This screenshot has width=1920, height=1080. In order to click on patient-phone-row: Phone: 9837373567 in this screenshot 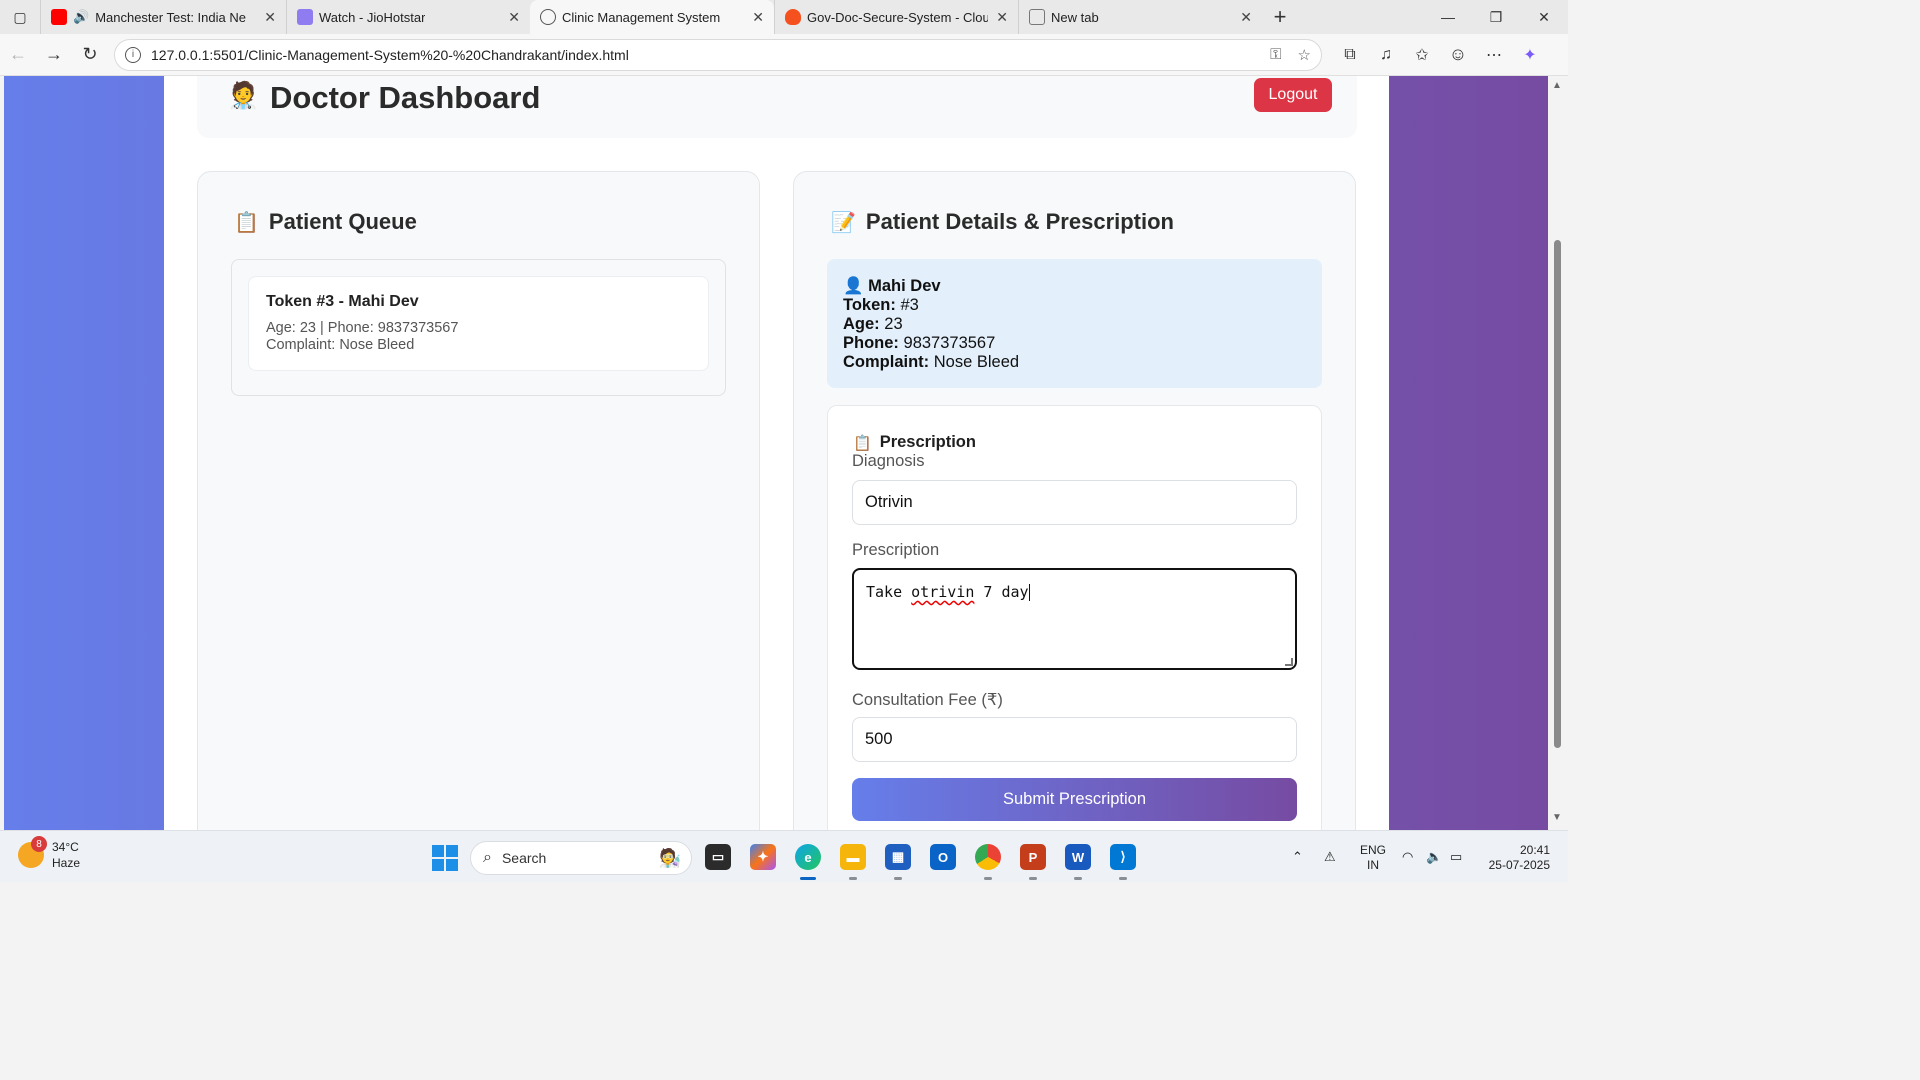, I will do `click(1074, 343)`.